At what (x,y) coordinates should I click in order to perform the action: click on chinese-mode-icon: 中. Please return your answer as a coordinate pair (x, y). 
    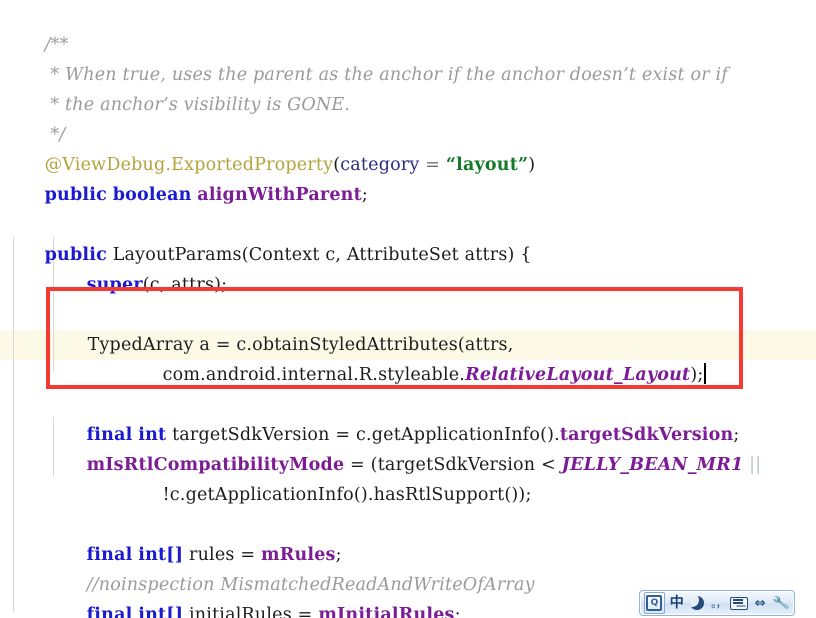
    Looking at the image, I should click on (677, 603).